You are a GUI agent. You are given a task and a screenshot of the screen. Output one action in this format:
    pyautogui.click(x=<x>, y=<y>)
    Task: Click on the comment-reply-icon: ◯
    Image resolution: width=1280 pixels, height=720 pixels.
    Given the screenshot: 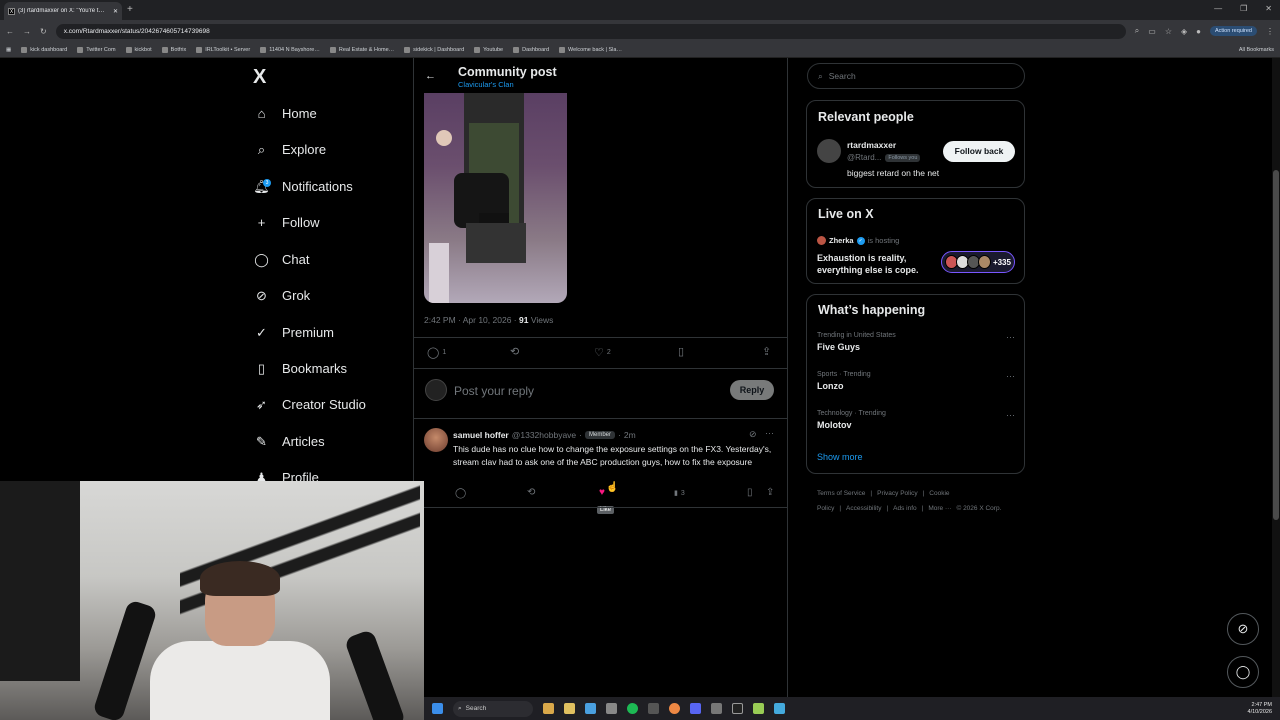 What is the action you would take?
    pyautogui.click(x=460, y=493)
    